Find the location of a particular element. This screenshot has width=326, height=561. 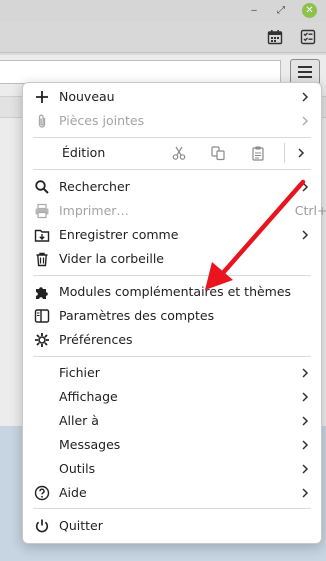

maximize-button: ⤢ is located at coordinates (281, 11).